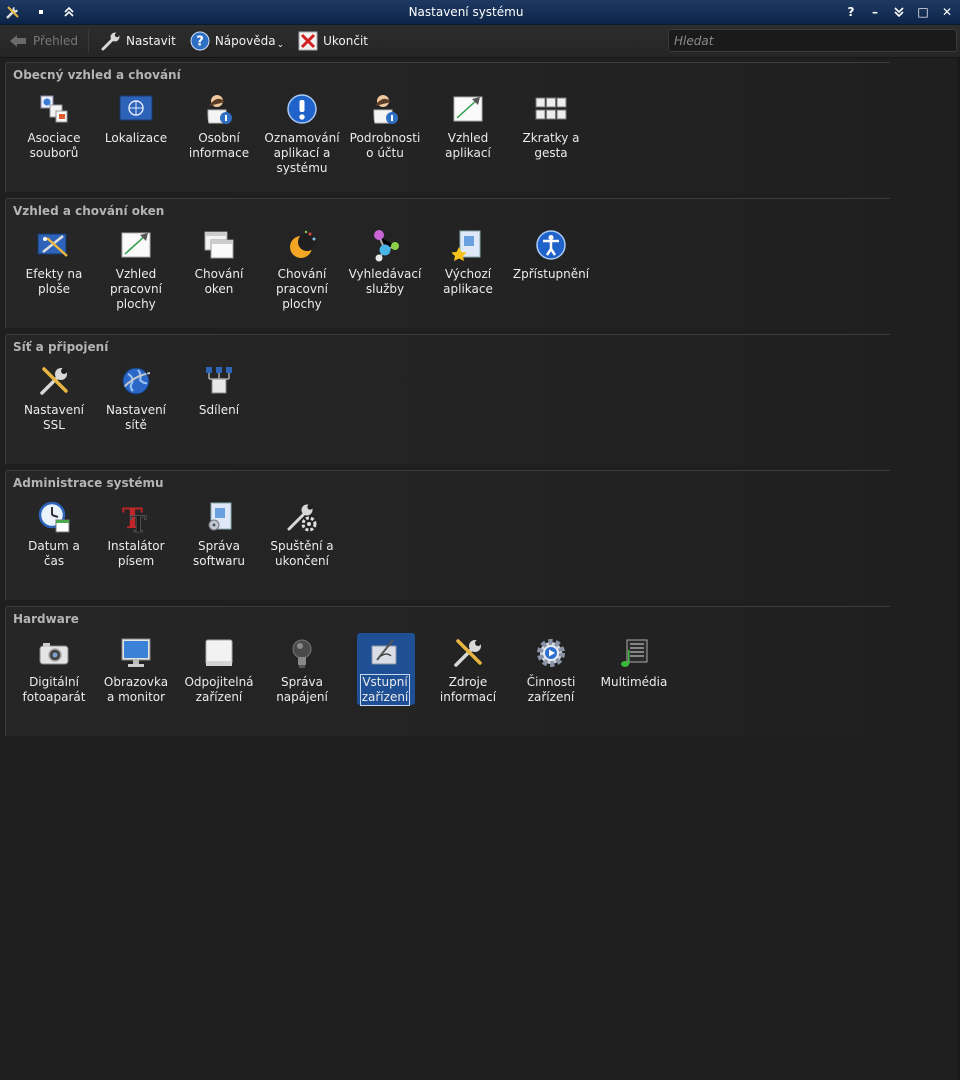  What do you see at coordinates (97, 75) in the screenshot?
I see `section-title: Obecný vzhled a chování` at bounding box center [97, 75].